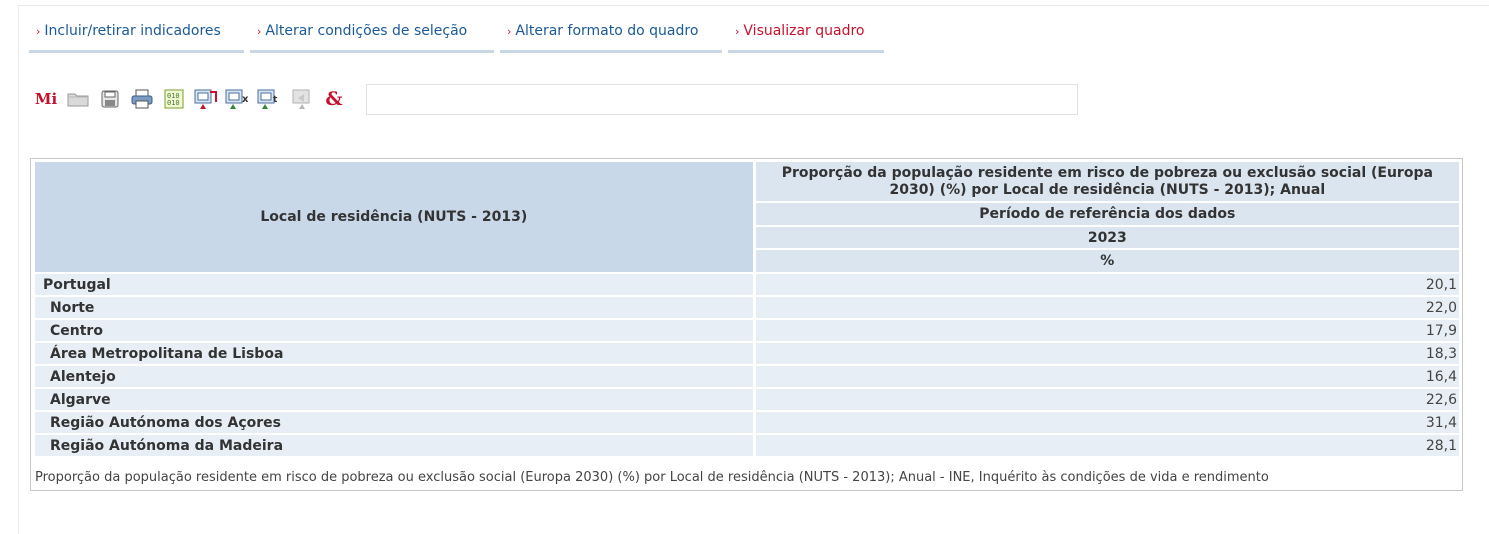  I want to click on row-label: Alentejo, so click(394, 376).